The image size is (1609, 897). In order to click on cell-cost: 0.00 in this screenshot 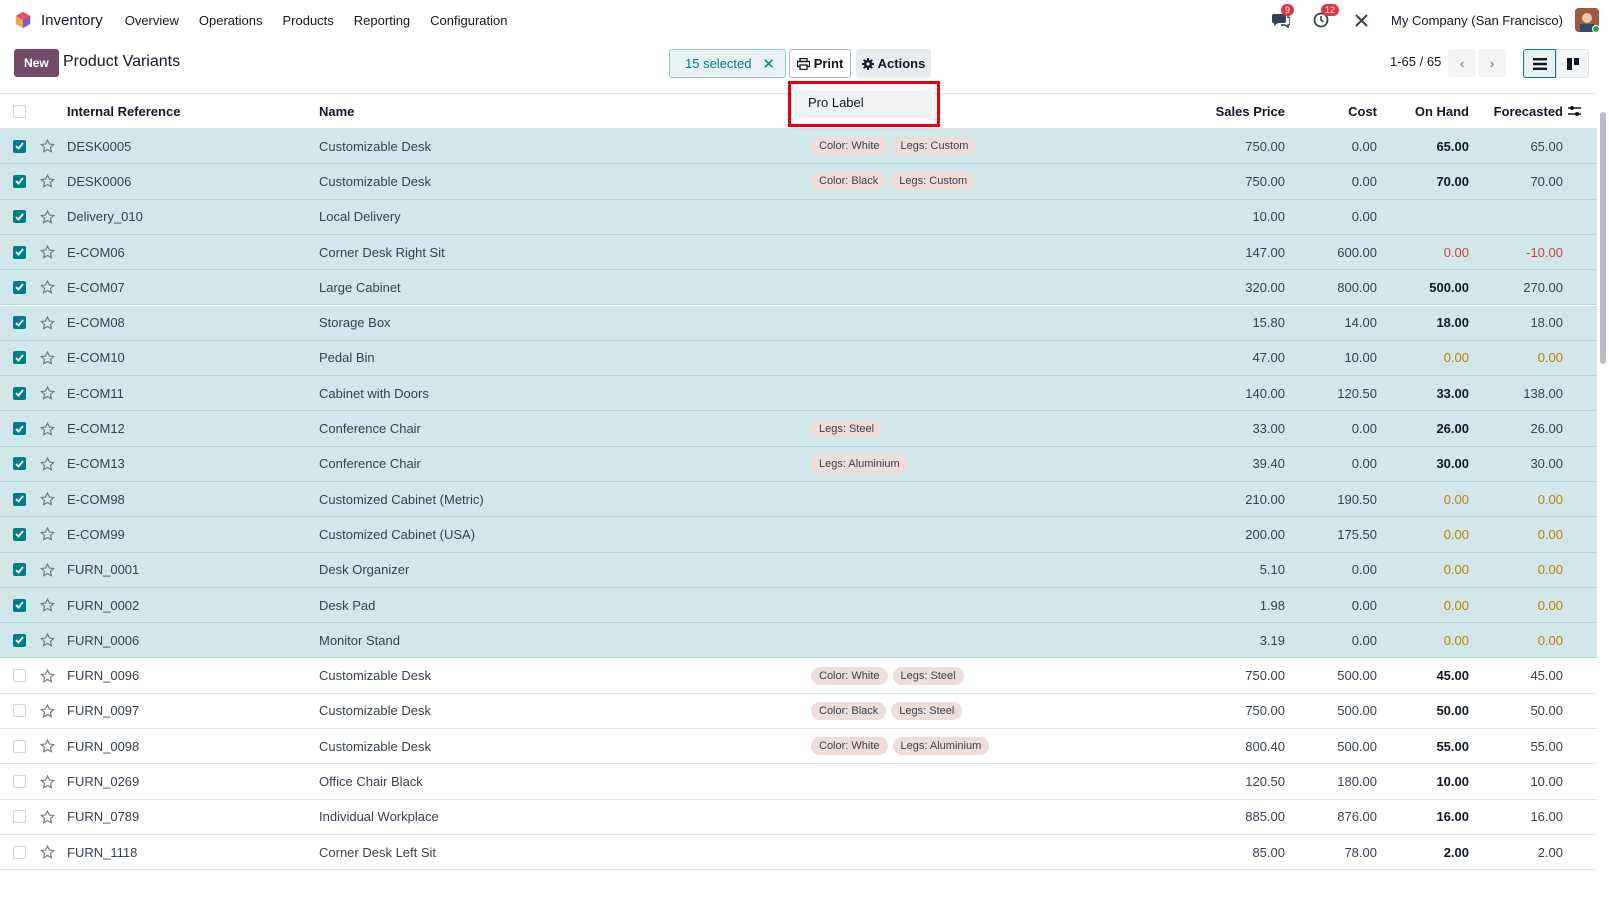, I will do `click(1364, 570)`.